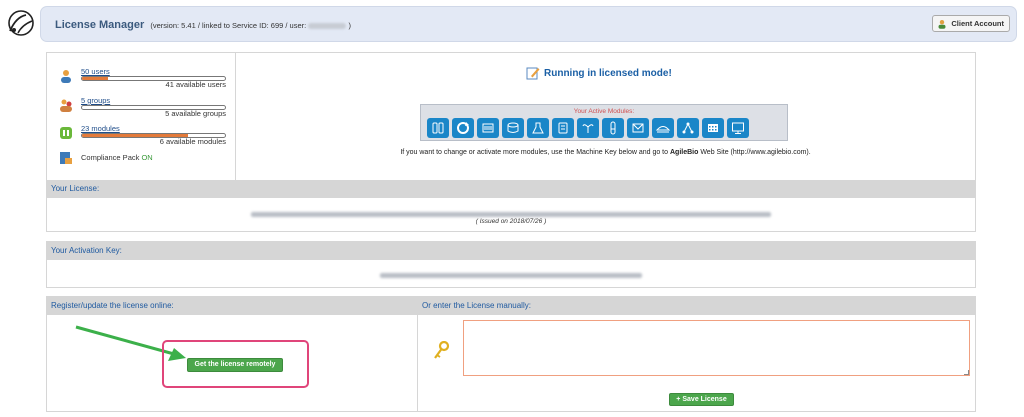 The width and height of the screenshot is (1024, 417). What do you see at coordinates (66, 133) in the screenshot?
I see `modules-icon` at bounding box center [66, 133].